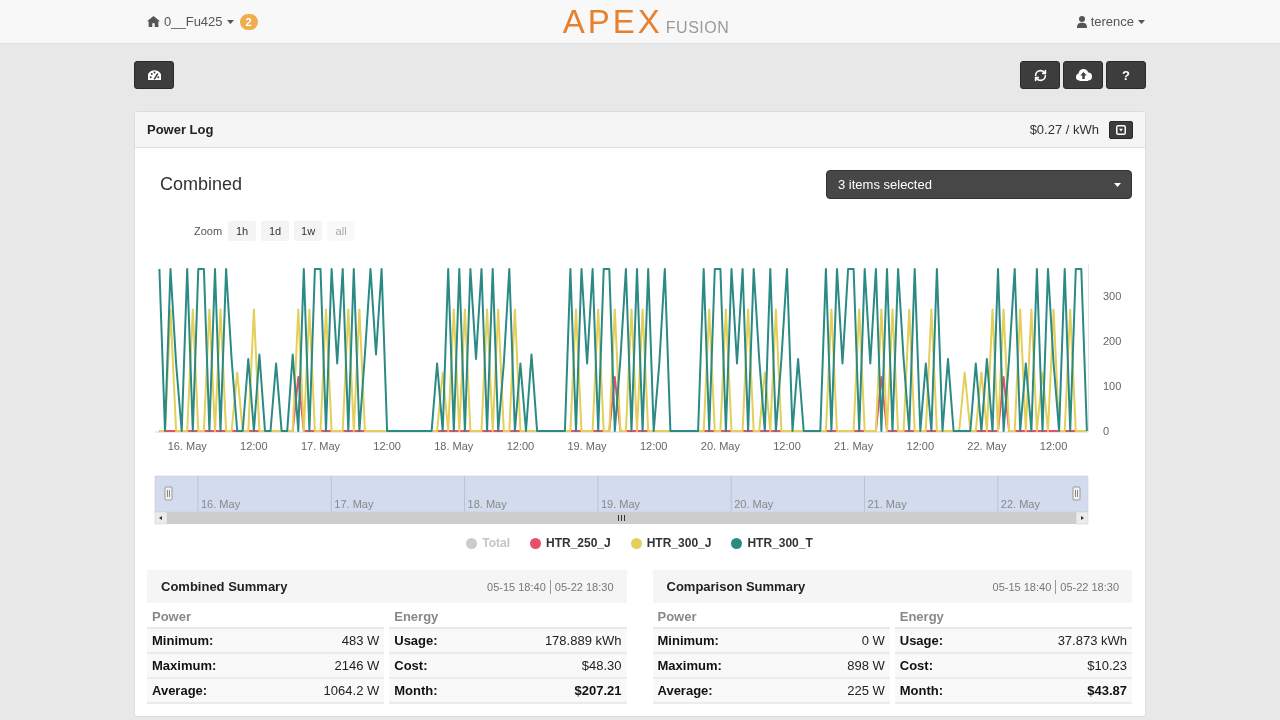 The width and height of the screenshot is (1280, 720). What do you see at coordinates (1112, 341) in the screenshot?
I see `y-axis-label: 200` at bounding box center [1112, 341].